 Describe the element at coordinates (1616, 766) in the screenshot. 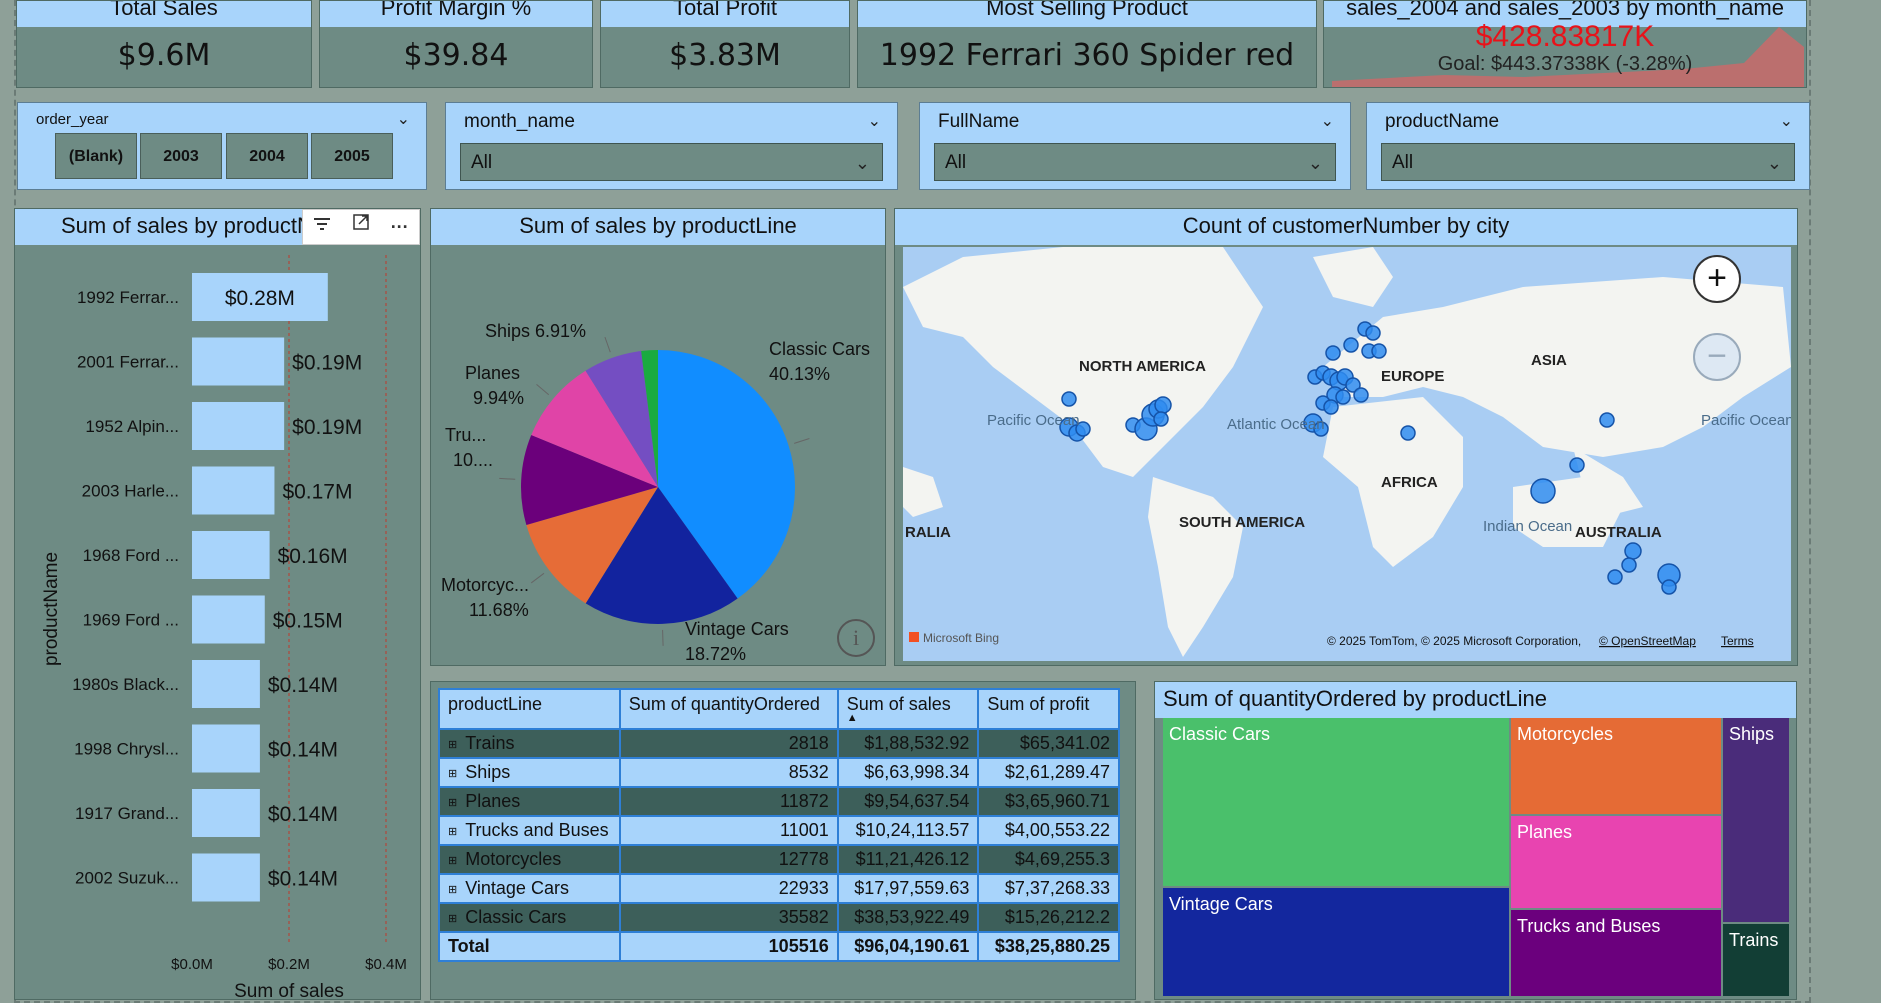

I see `treemap-tile-motorcycles: Motorcycles` at that location.